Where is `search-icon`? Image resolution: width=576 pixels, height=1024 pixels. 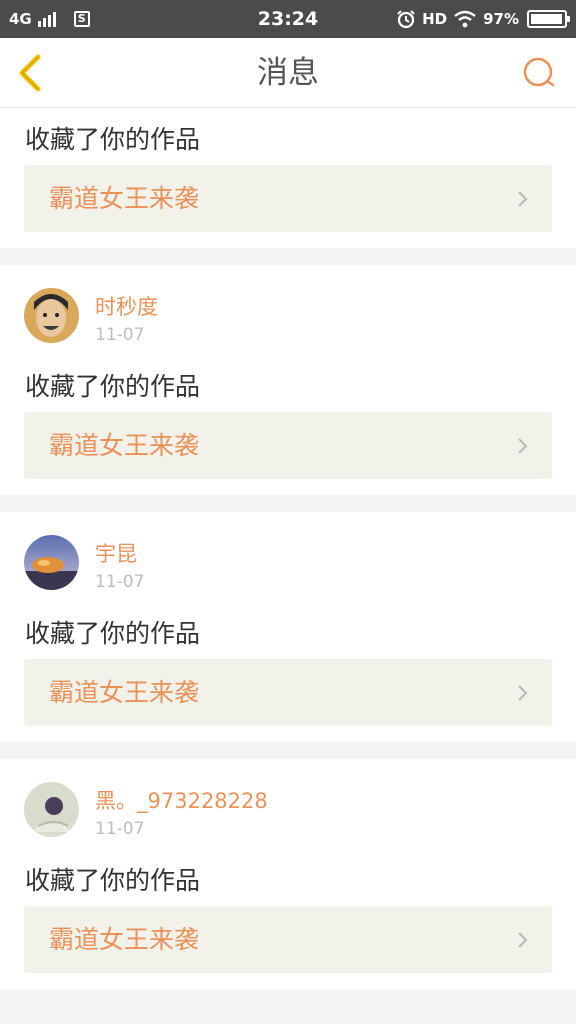 search-icon is located at coordinates (539, 72).